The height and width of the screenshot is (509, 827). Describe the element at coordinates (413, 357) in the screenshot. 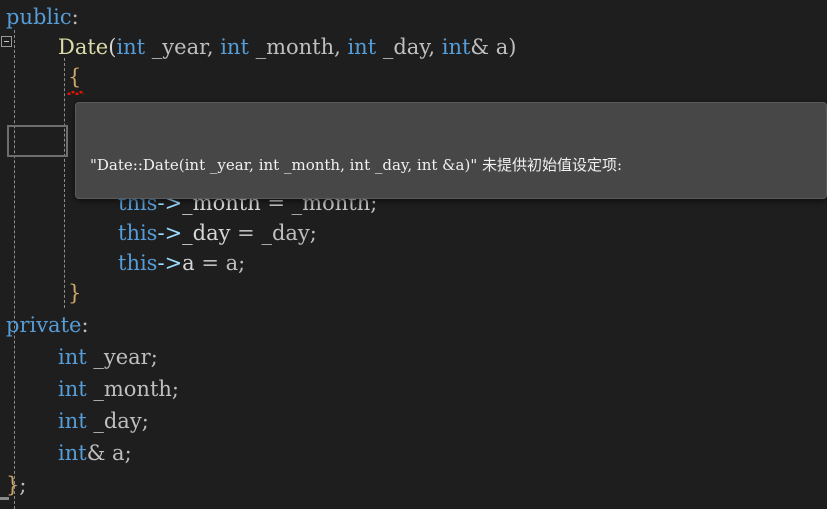

I see `code-line: int _year;` at that location.